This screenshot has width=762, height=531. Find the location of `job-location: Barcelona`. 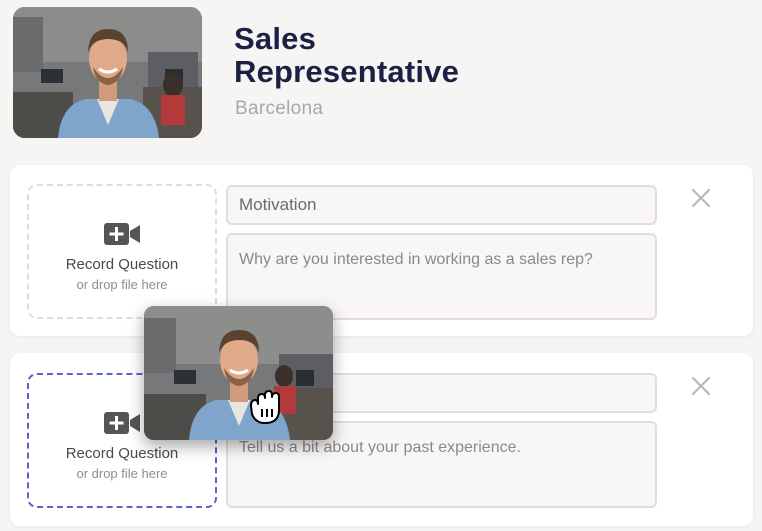

job-location: Barcelona is located at coordinates (279, 108).